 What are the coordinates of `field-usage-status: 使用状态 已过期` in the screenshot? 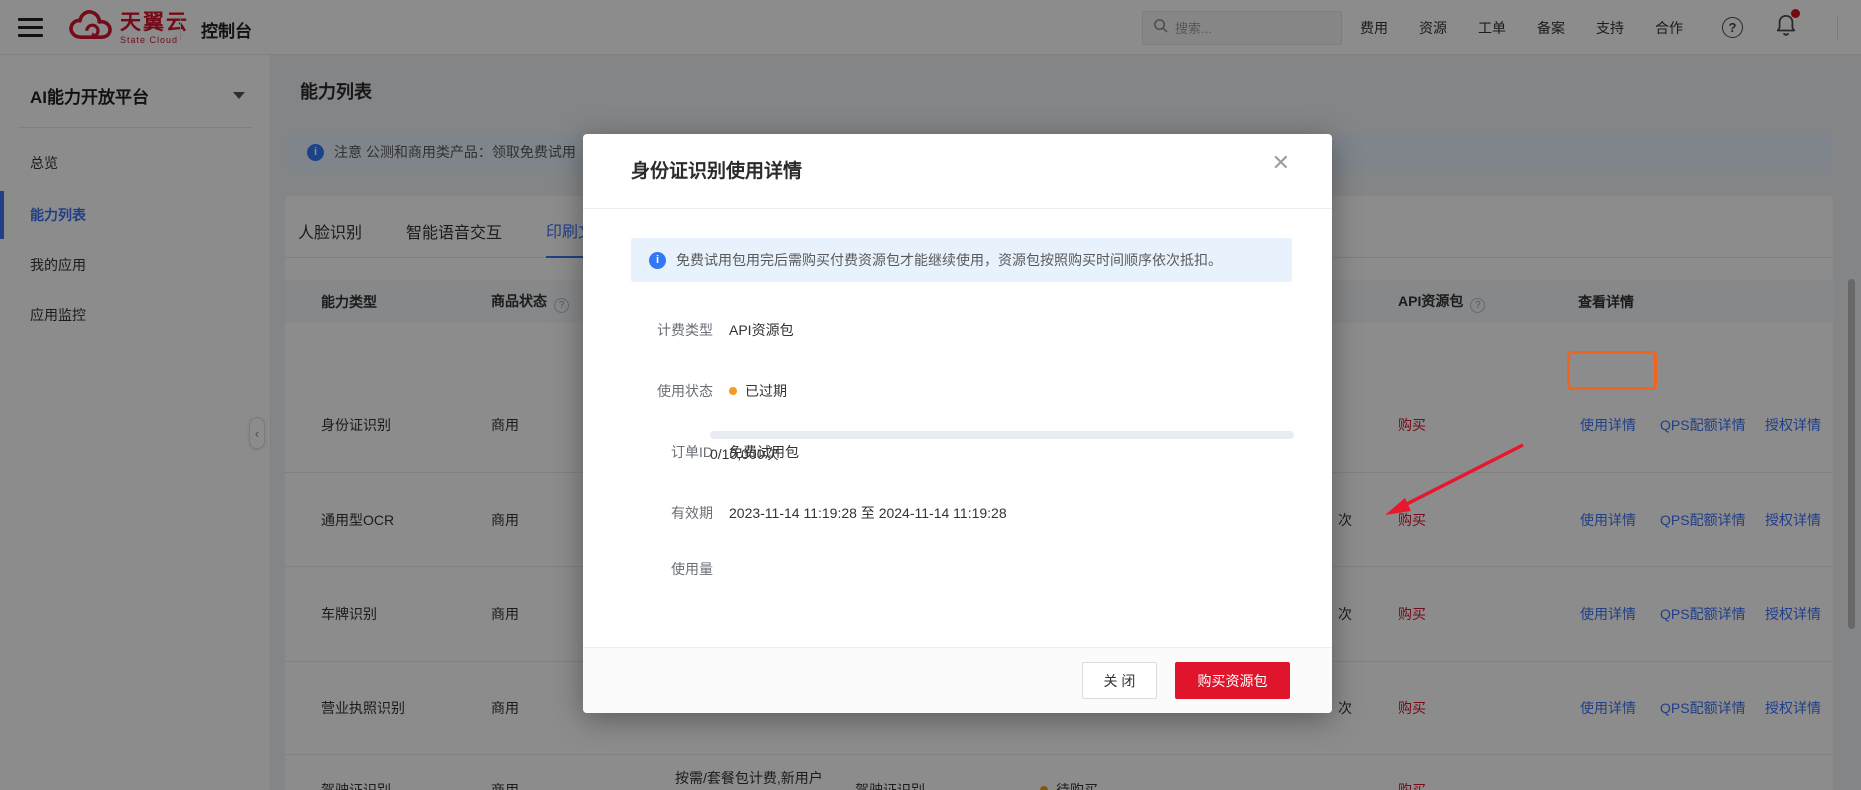 It's located at (722, 391).